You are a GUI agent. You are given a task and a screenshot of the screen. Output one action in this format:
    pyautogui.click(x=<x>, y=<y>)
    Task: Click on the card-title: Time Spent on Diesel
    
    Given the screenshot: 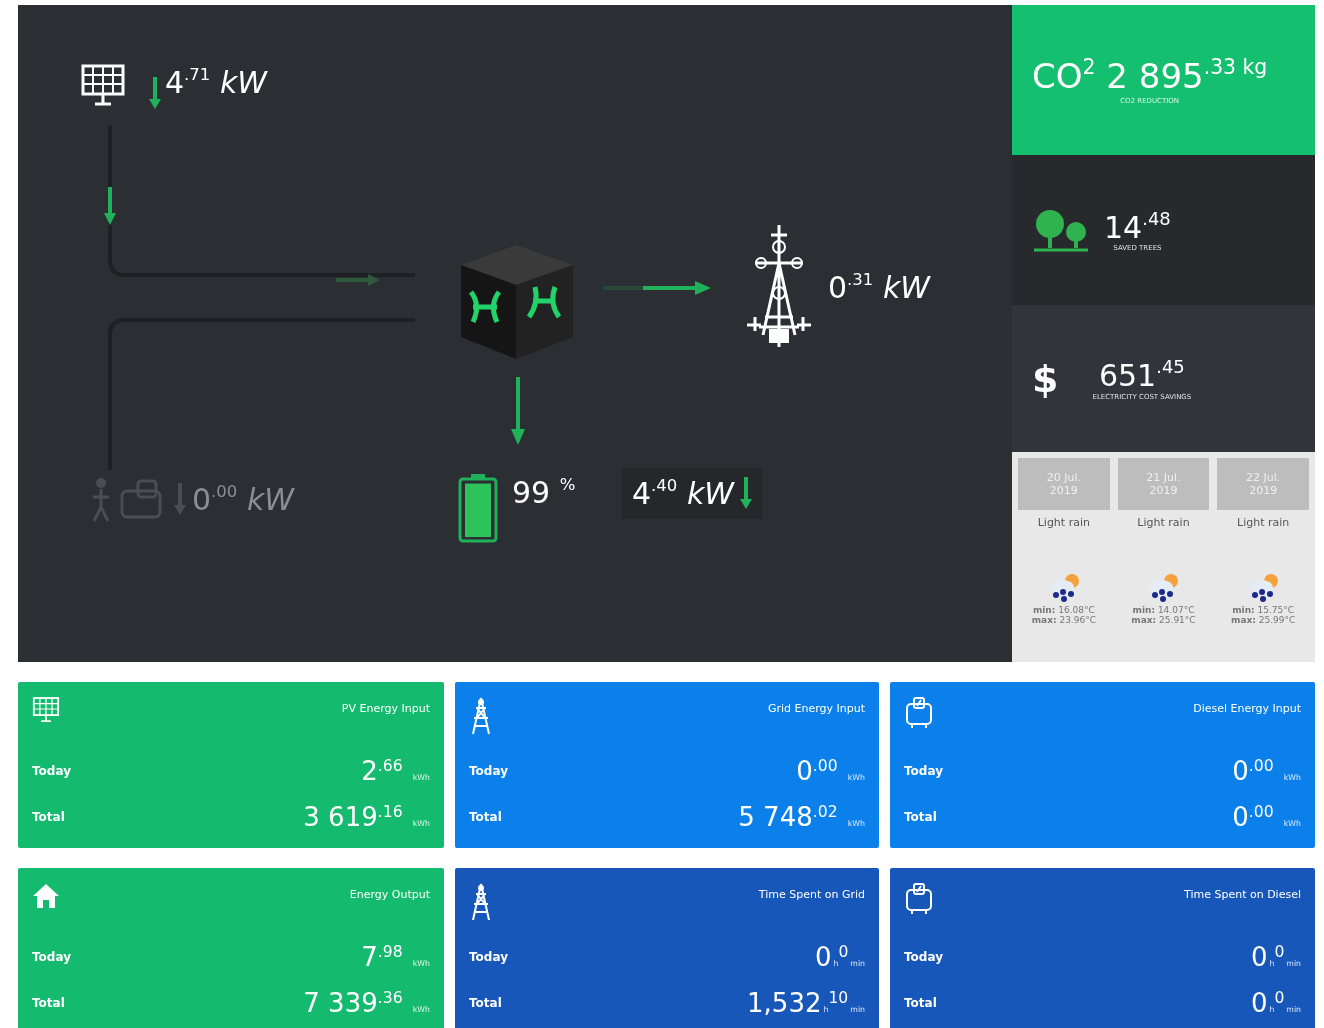 What is the action you would take?
    pyautogui.click(x=1242, y=894)
    